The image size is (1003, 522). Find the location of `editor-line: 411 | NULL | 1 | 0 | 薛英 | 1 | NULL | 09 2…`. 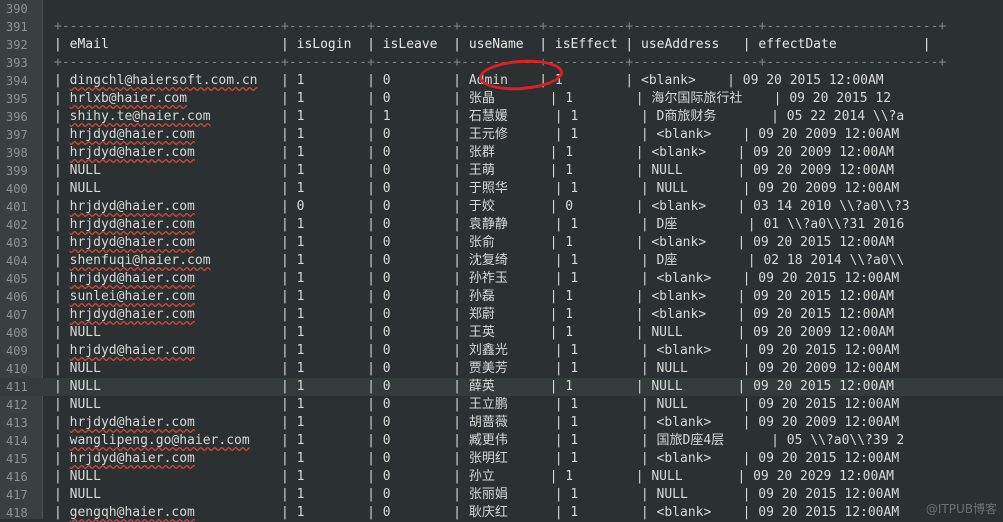

editor-line: 411 | NULL | 1 | 0 | 薛英 | 1 | NULL | 09 2… is located at coordinates (501, 387).